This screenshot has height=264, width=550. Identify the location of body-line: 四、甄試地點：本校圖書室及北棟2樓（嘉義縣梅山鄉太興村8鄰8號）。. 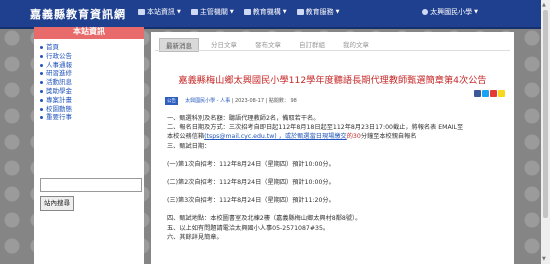
(264, 219).